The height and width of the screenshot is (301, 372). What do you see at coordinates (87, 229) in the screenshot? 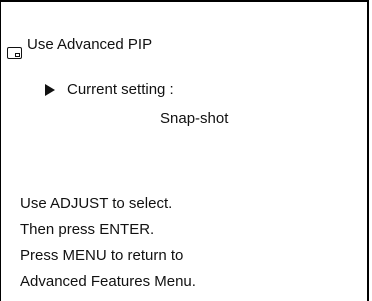
I see `instruction-line: Then press ENTER.` at bounding box center [87, 229].